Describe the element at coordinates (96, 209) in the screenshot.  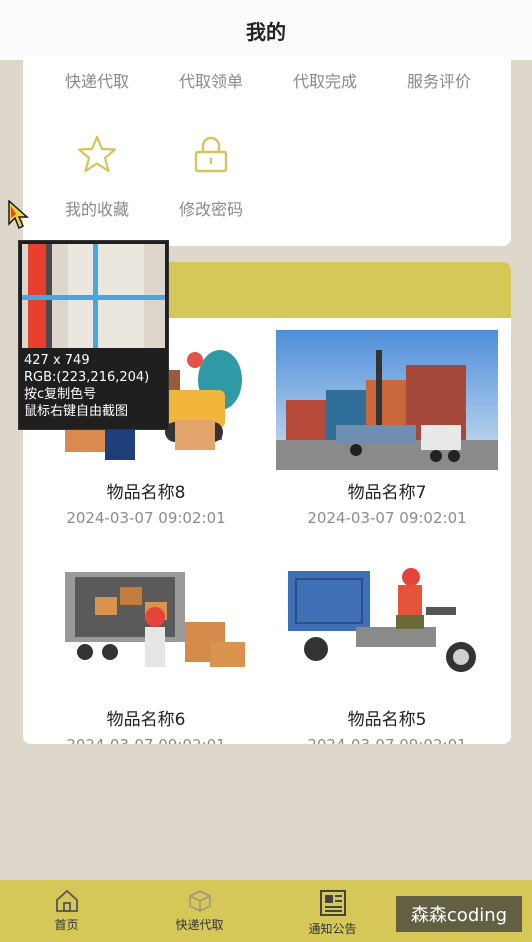
I see `favorites-label: 我的收藏` at that location.